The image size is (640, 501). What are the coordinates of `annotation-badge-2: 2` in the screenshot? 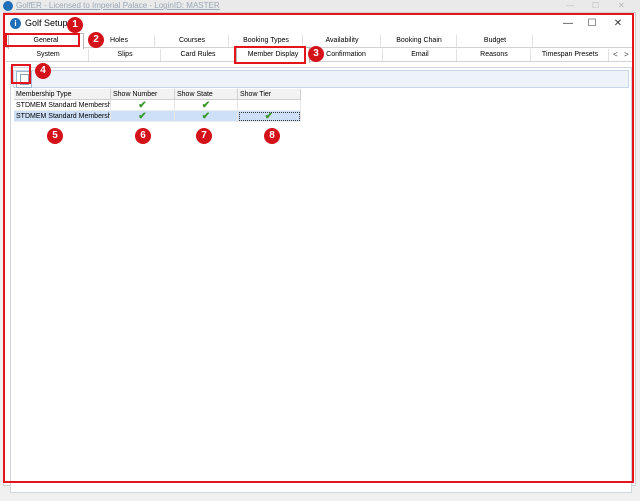 It's located at (96, 40).